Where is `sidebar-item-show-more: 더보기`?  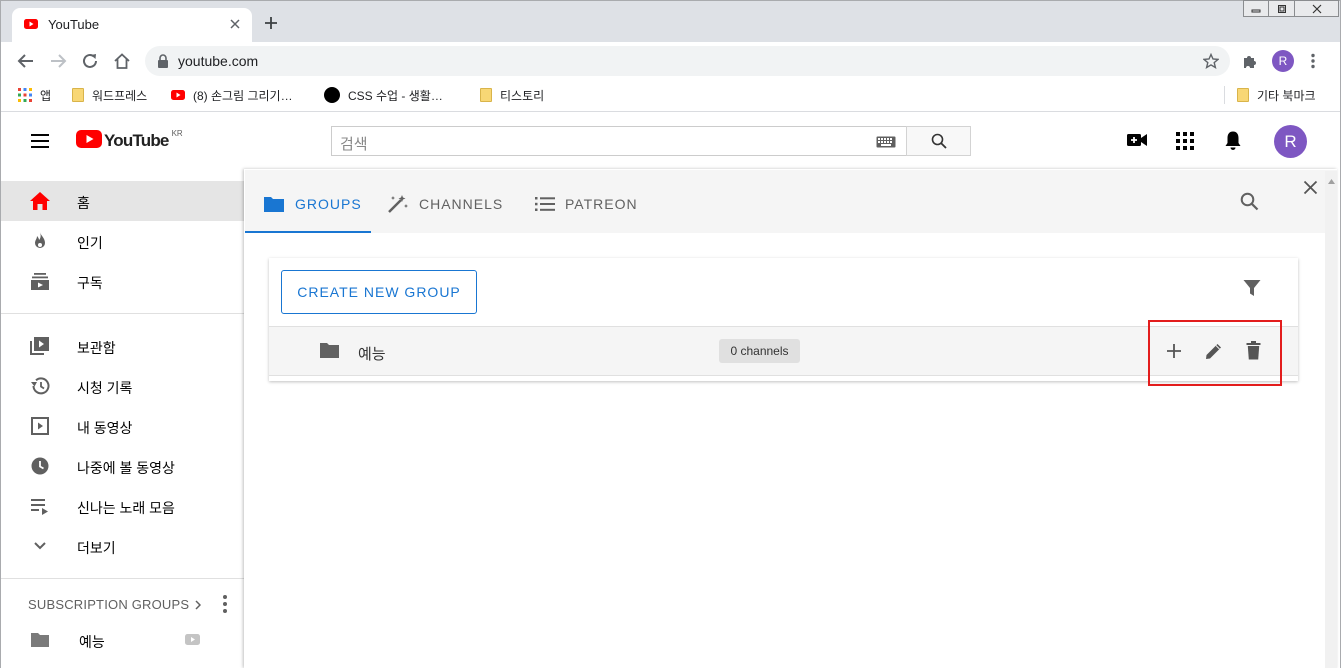
sidebar-item-show-more: 더보기 is located at coordinates (122, 546).